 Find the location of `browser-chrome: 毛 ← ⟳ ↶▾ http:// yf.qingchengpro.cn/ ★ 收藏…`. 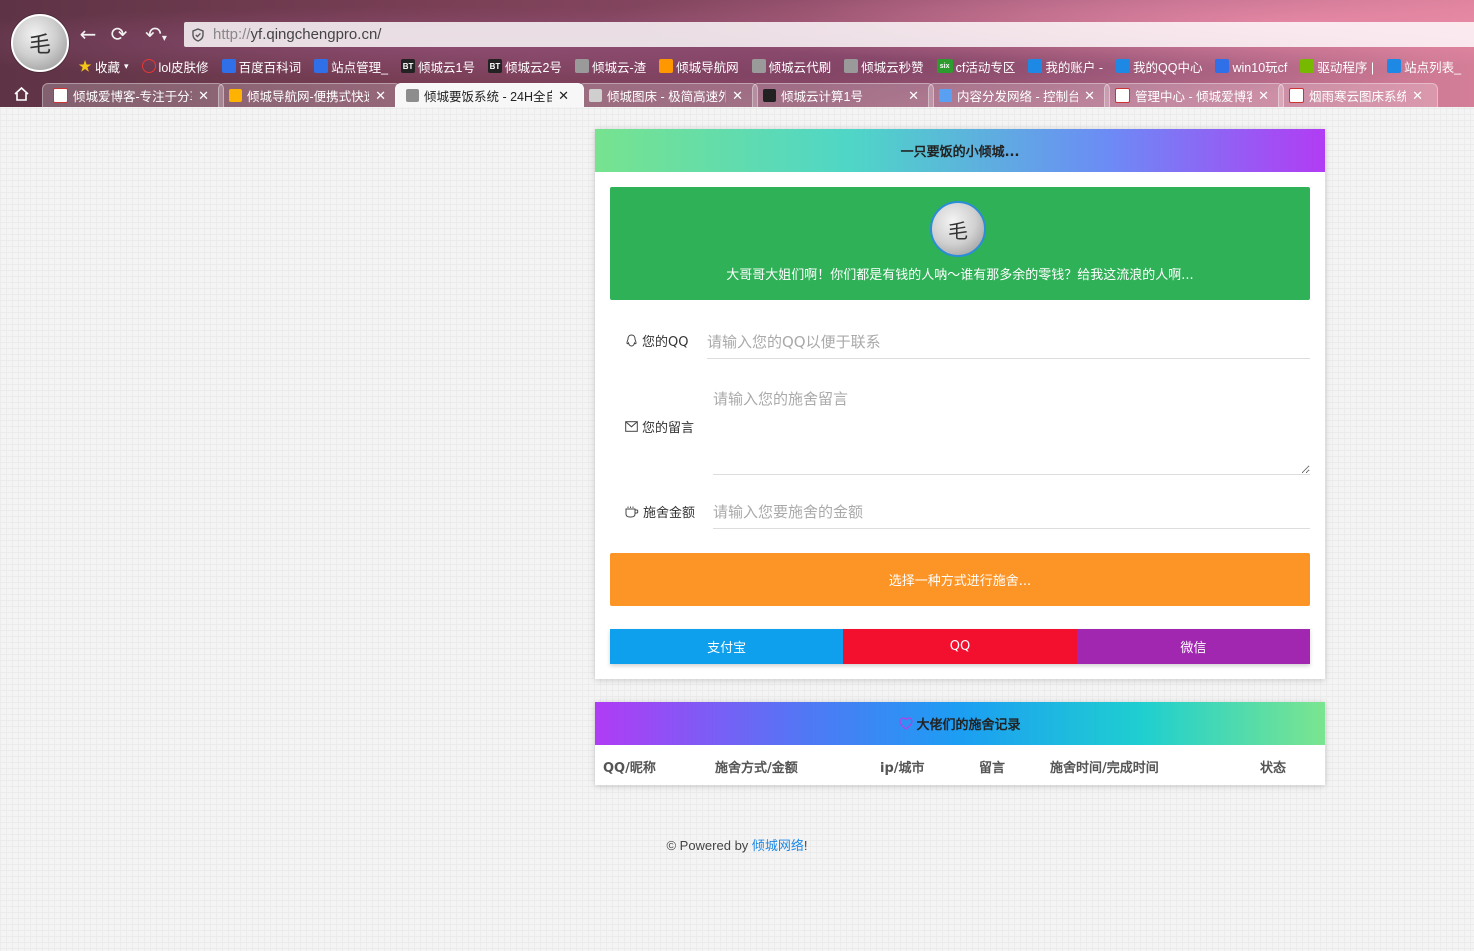

browser-chrome: 毛 ← ⟳ ↶▾ http:// yf.qingchengpro.cn/ ★ 收藏… is located at coordinates (737, 53).